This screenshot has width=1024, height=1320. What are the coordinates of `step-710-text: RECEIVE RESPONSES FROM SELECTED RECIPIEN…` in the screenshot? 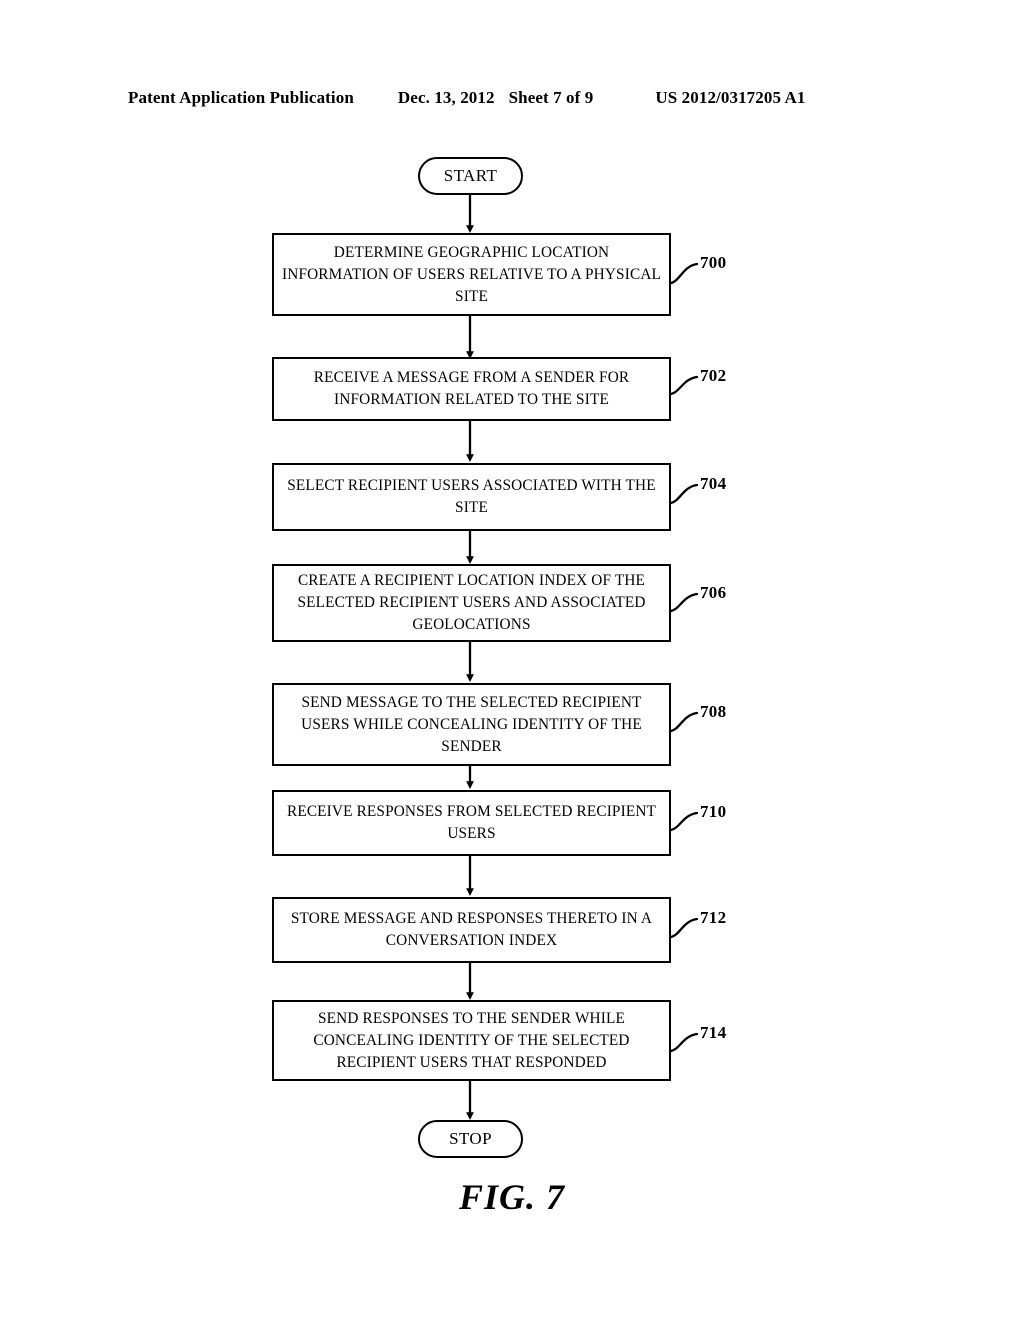 It's located at (471, 822).